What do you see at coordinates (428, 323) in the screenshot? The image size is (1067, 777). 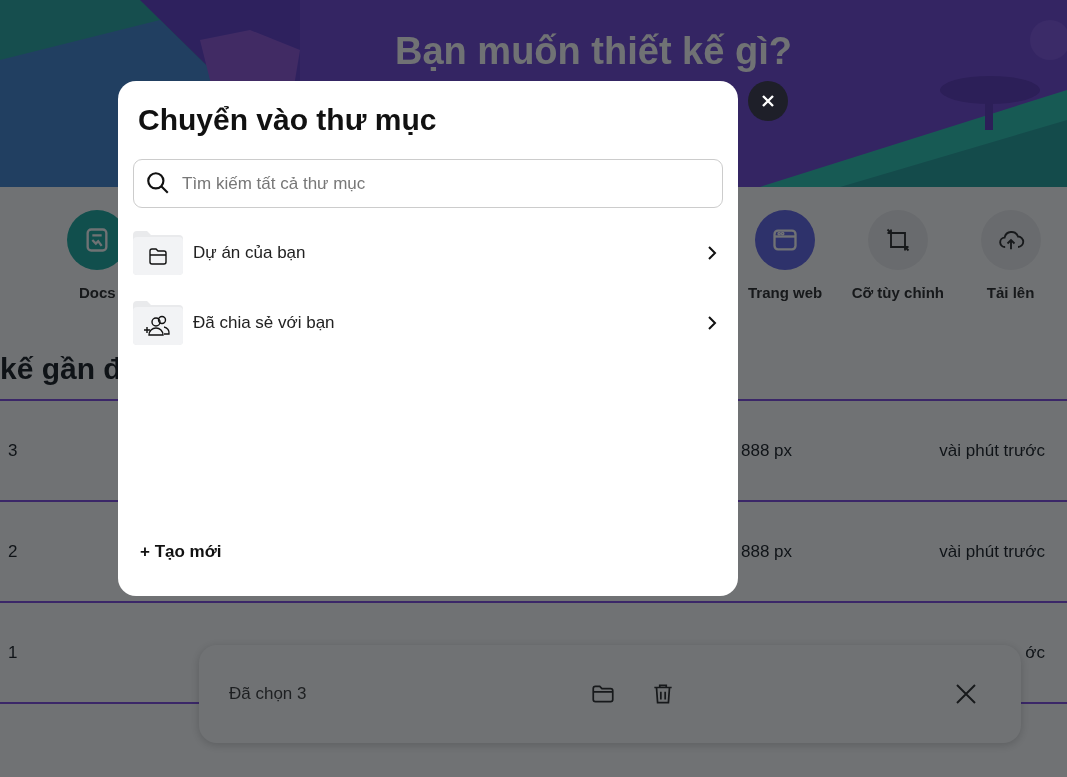 I see `folder-item: Đã chia sẻ với bạn` at bounding box center [428, 323].